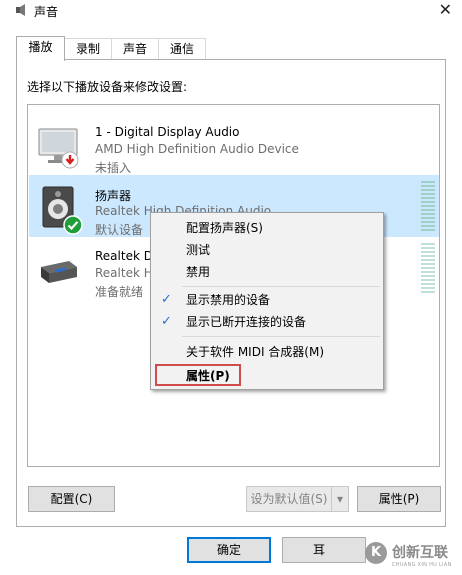  I want to click on menu-item-label: 关于软件 MIDI 合成器(M), so click(255, 352).